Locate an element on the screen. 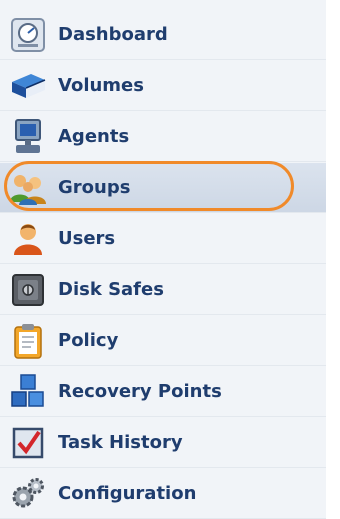 Image resolution: width=340 pixels, height=519 pixels. nav-item-label: Disk Safes is located at coordinates (111, 289).